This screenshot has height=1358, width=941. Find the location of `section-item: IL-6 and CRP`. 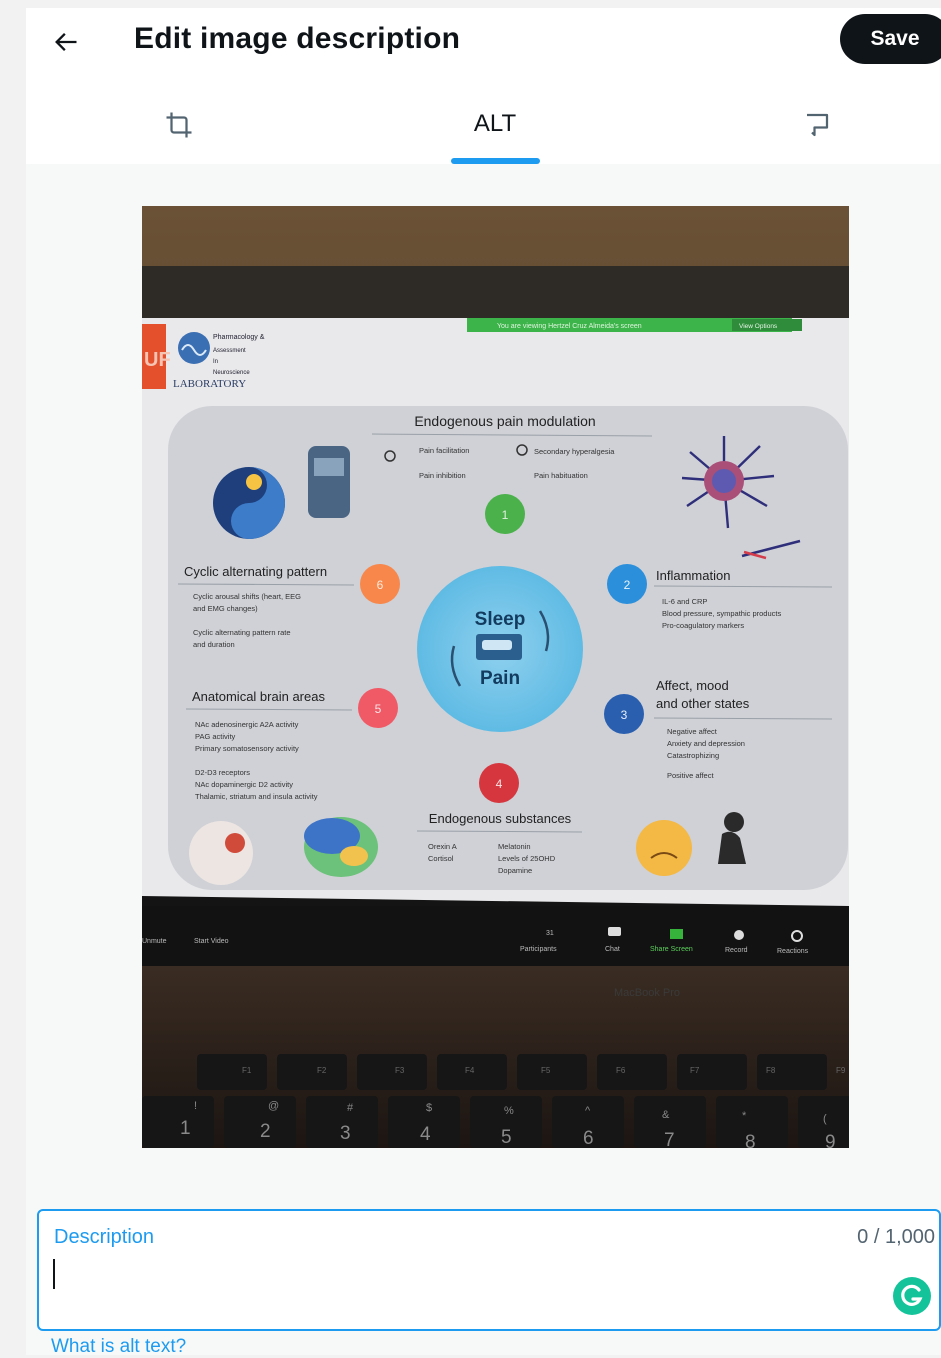

section-item: IL-6 and CRP is located at coordinates (684, 601).